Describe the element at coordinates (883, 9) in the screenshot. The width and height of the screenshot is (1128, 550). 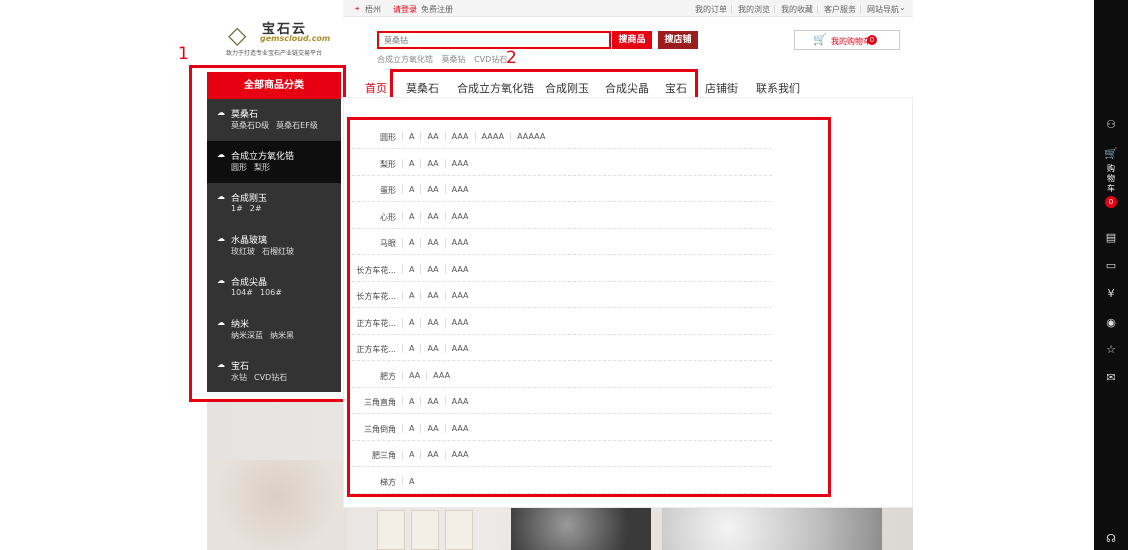
I see `site-nav-link: 网站导航` at that location.